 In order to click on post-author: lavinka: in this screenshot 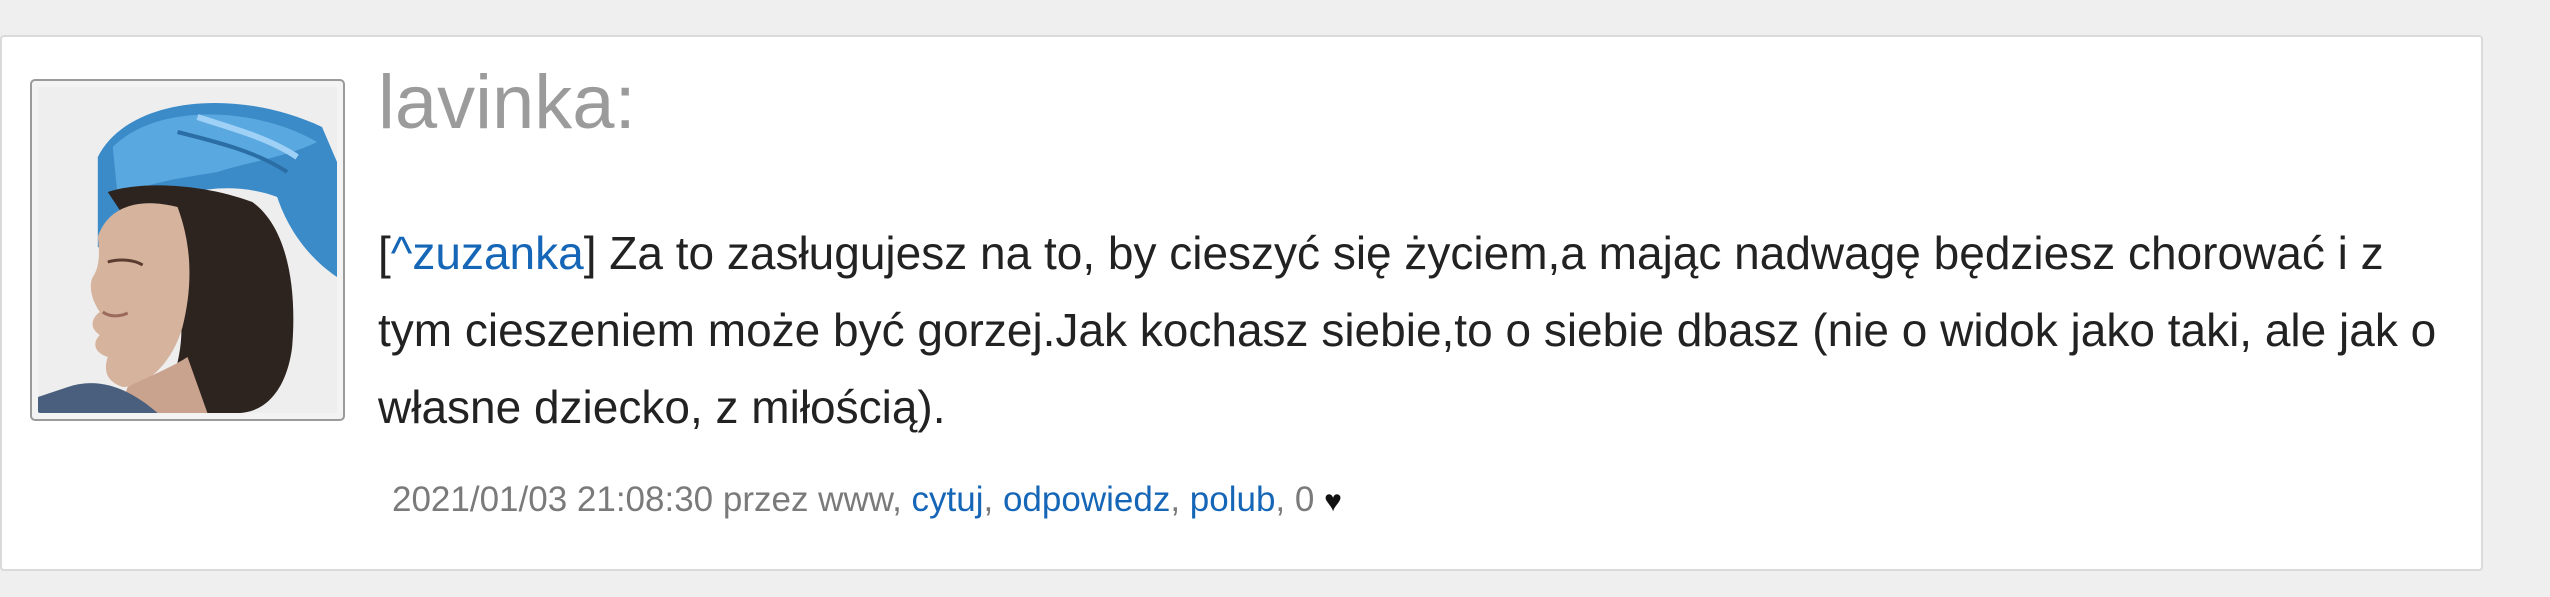, I will do `click(507, 102)`.